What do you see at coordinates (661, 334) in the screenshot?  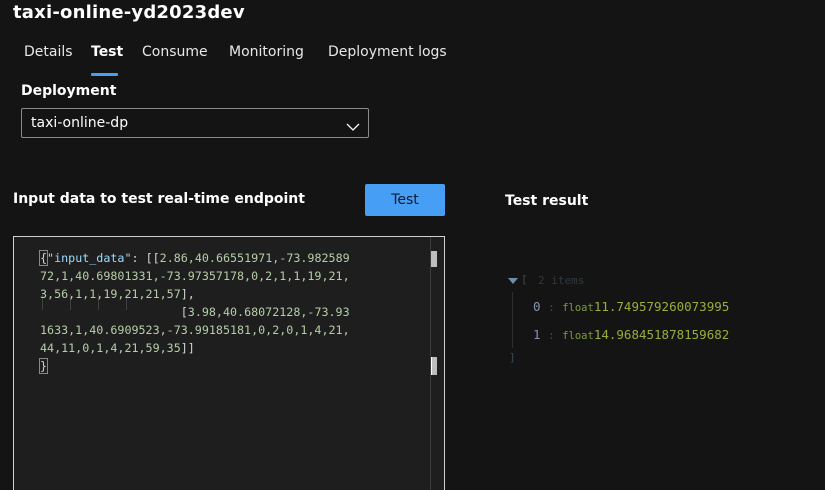 I see `result-value: 14.968451878159682` at bounding box center [661, 334].